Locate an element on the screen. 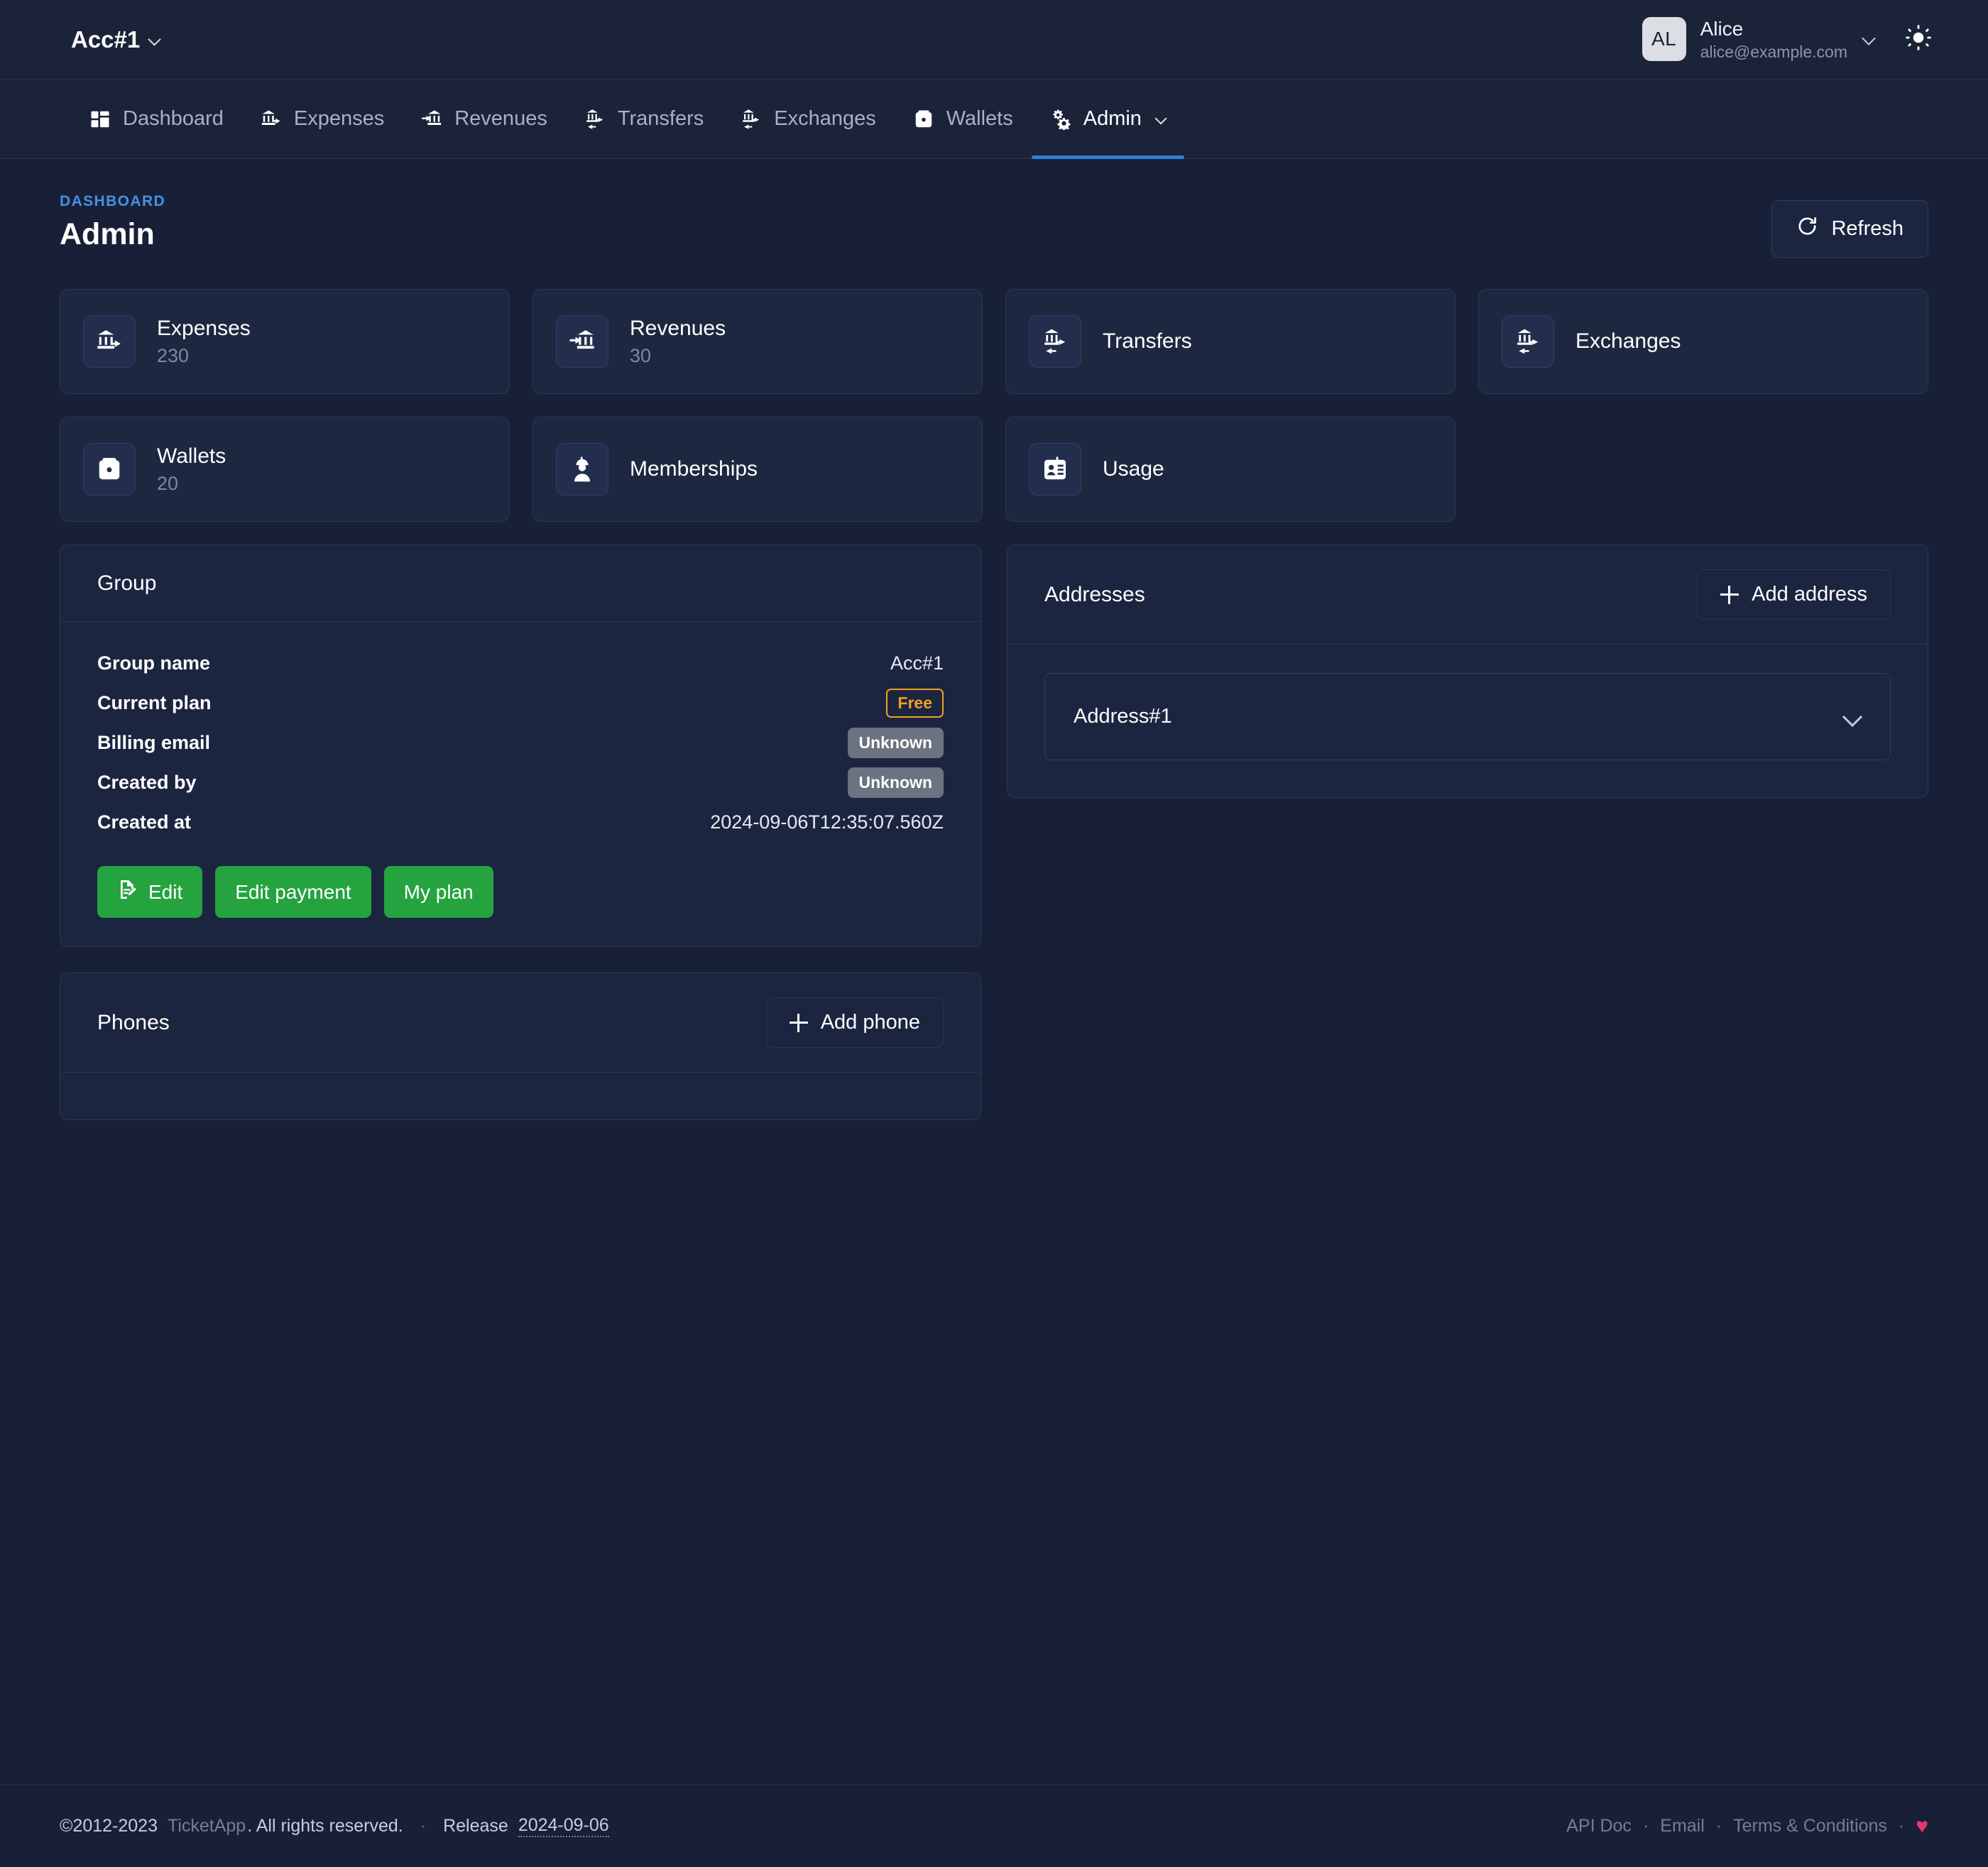 Image resolution: width=1988 pixels, height=1867 pixels. user-menu: AL Alice alice@example.com is located at coordinates (1759, 39).